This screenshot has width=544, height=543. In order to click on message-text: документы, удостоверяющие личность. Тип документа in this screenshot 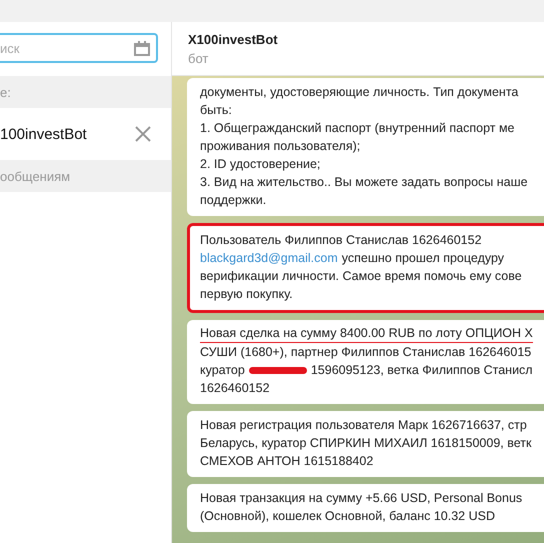, I will do `click(359, 92)`.